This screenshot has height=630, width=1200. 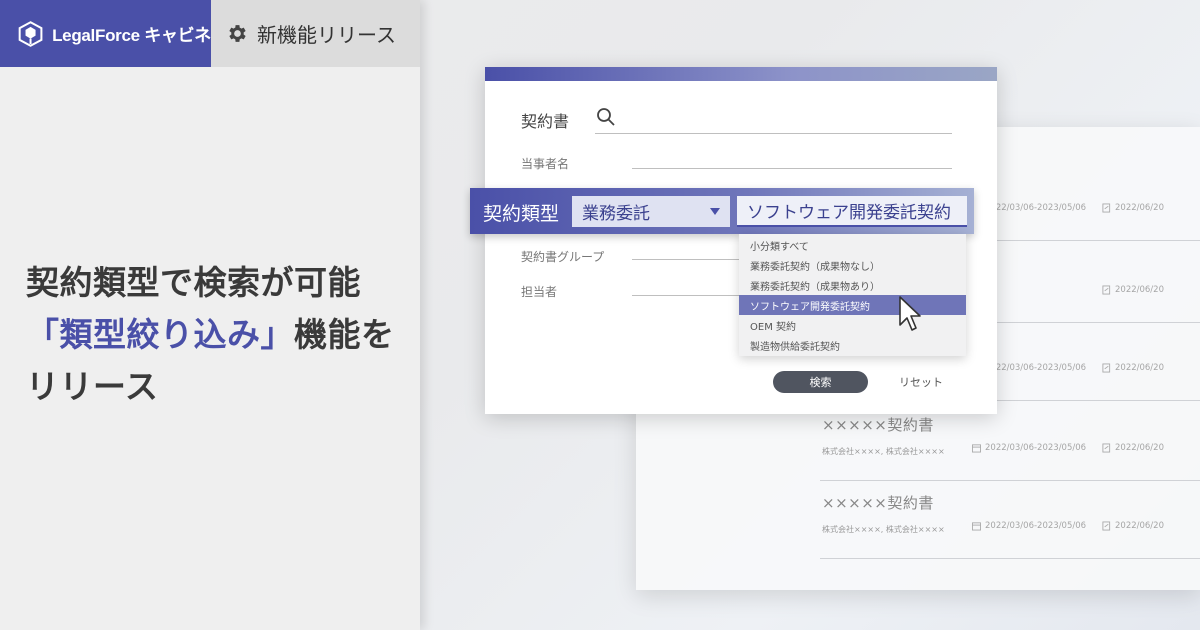 I want to click on headline-line-2: 「類型絞り込み」機能を, so click(x=218, y=335).